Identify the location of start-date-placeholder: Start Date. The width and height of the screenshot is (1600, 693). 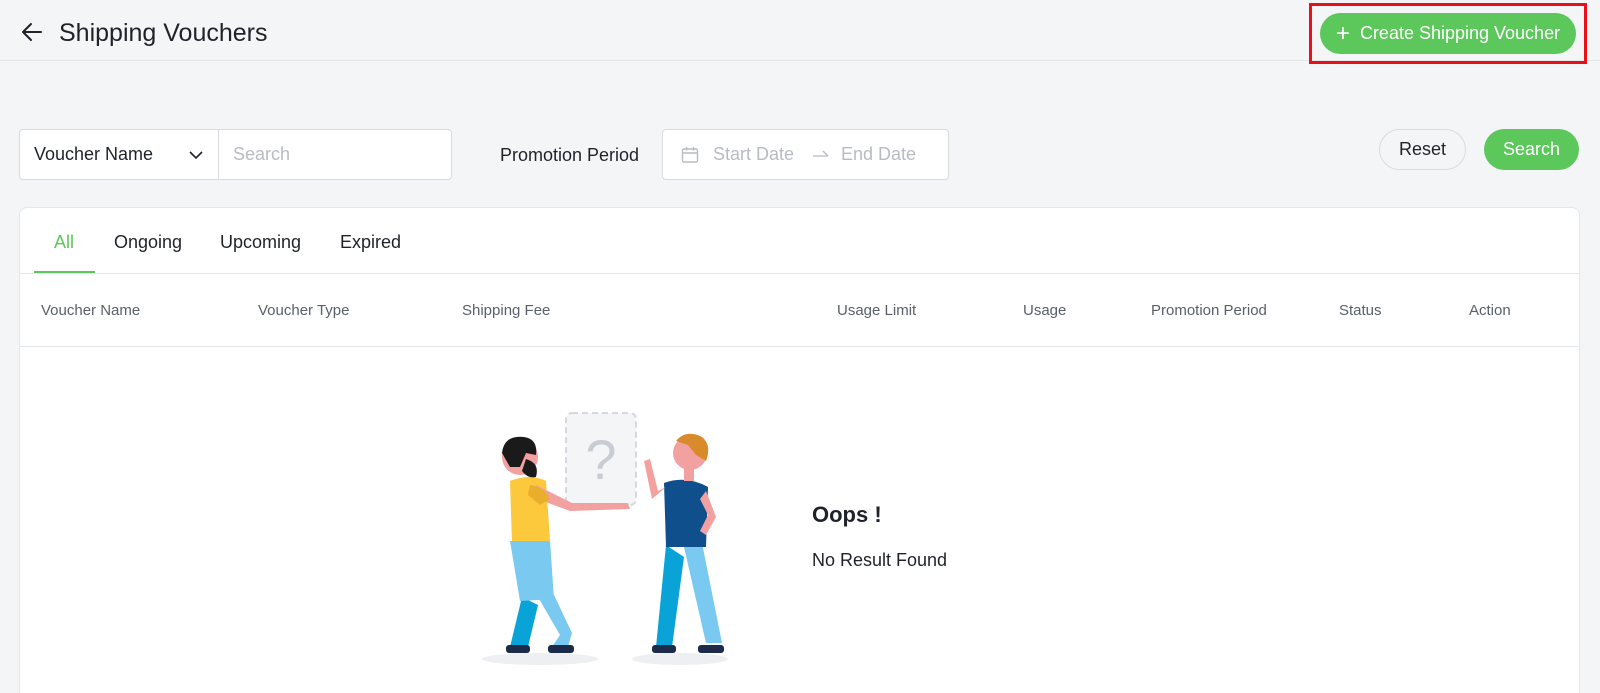
(754, 154).